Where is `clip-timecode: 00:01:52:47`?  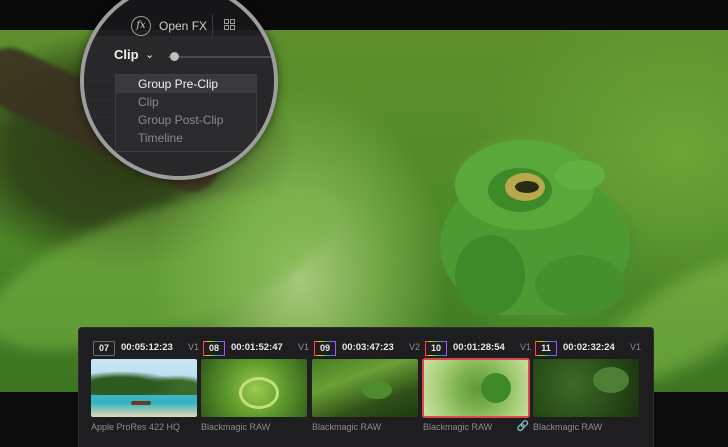 clip-timecode: 00:01:52:47 is located at coordinates (257, 347).